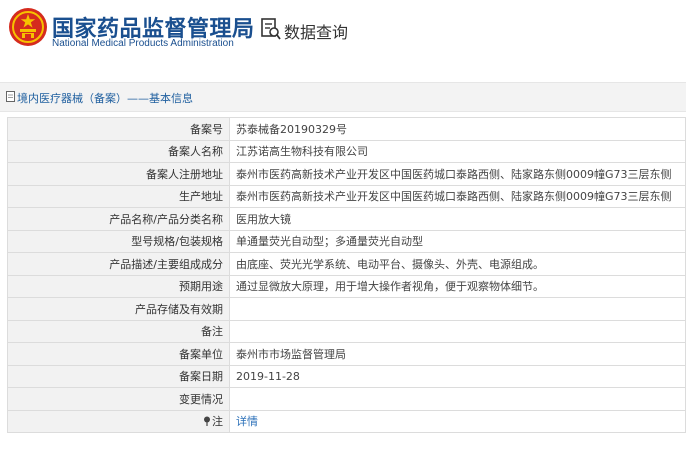 This screenshot has width=686, height=473. Describe the element at coordinates (118, 309) in the screenshot. I see `field-label: 产品存储及有效期` at that location.